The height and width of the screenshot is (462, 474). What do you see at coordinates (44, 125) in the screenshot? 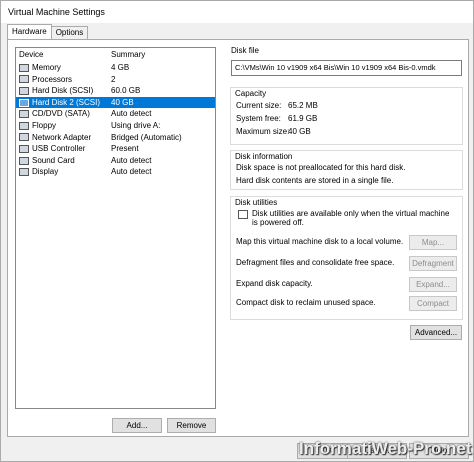
I see `device-name: Floppy` at bounding box center [44, 125].